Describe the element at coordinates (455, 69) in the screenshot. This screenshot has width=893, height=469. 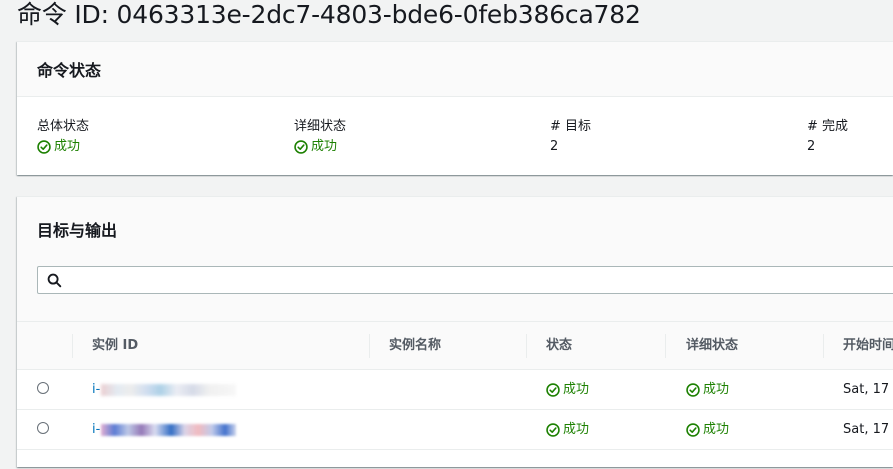
I see `command-status-header: 命令状态` at that location.